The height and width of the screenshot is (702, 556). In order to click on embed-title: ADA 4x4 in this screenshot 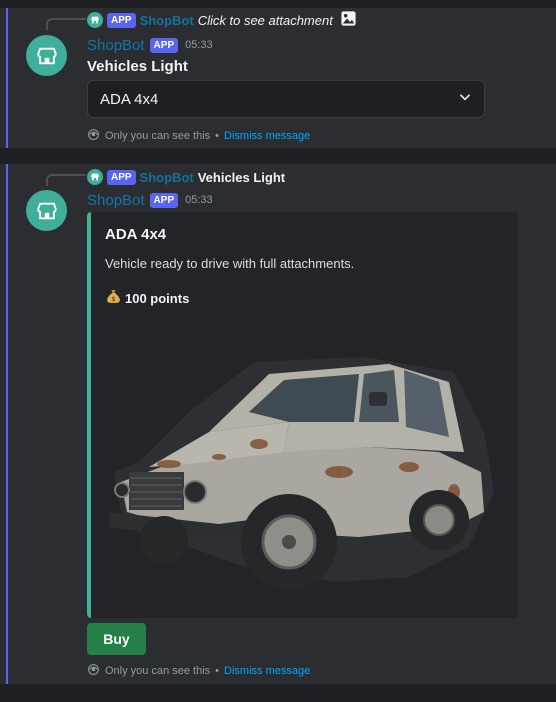, I will do `click(136, 234)`.